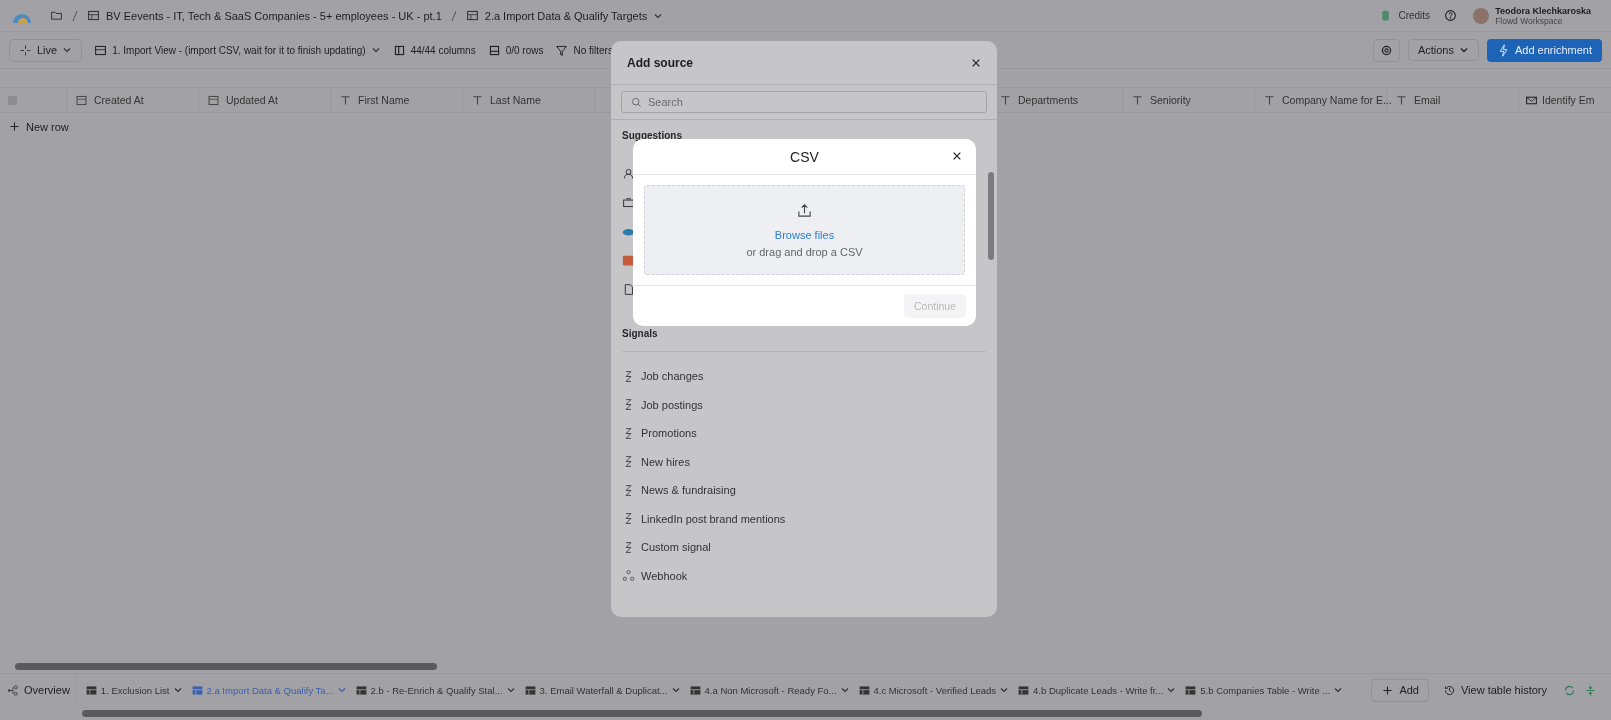 This screenshot has width=1611, height=720. I want to click on tabs-scrollbar, so click(642, 713).